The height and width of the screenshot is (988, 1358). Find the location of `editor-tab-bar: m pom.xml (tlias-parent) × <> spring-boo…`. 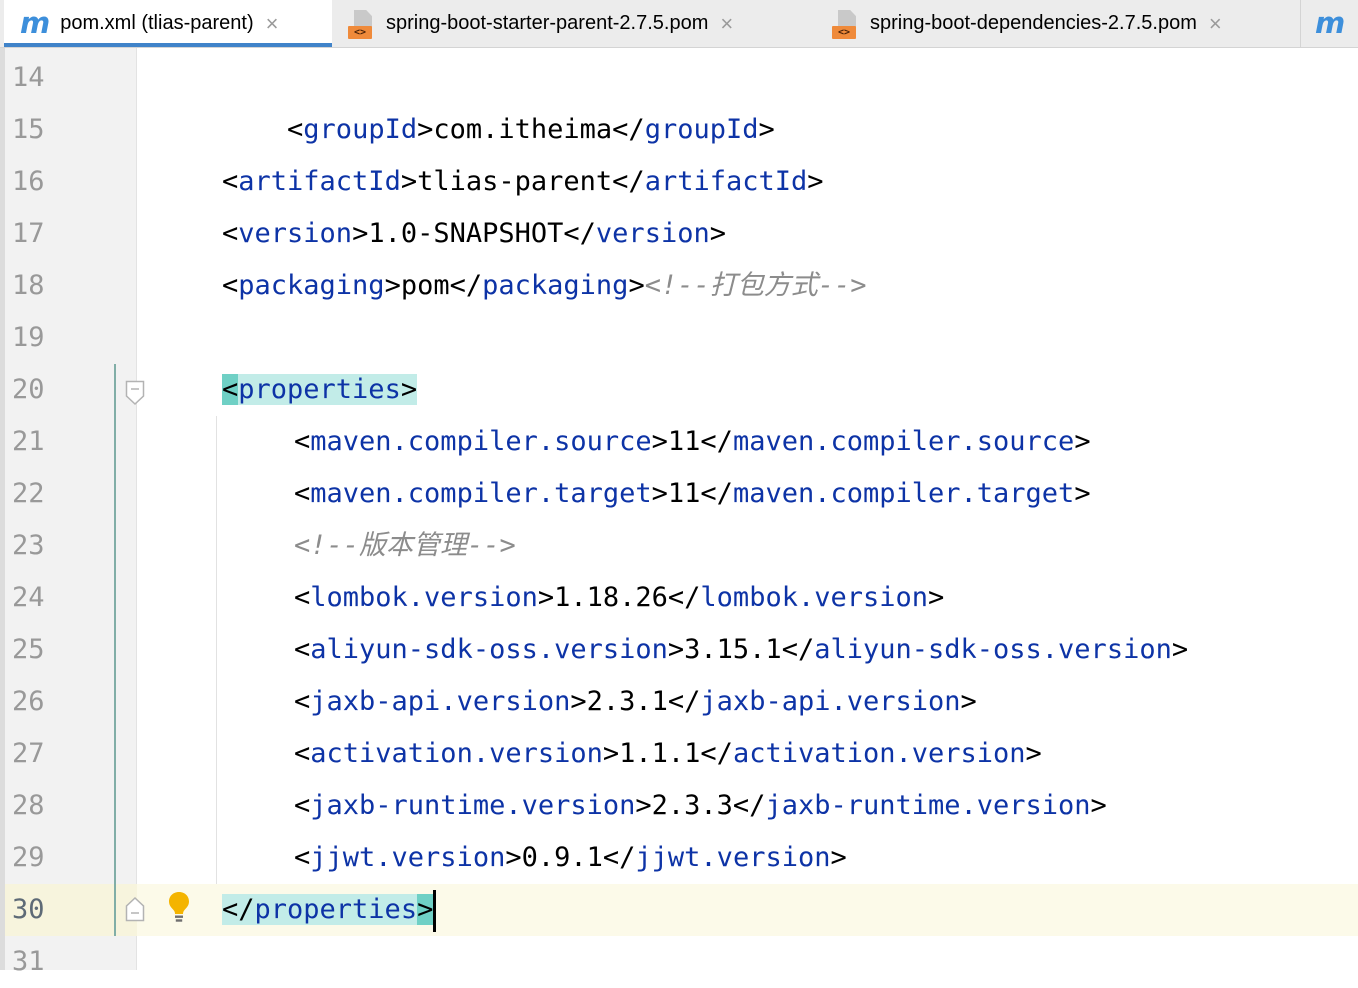

editor-tab-bar: m pom.xml (tlias-parent) × <> spring-boo… is located at coordinates (679, 24).